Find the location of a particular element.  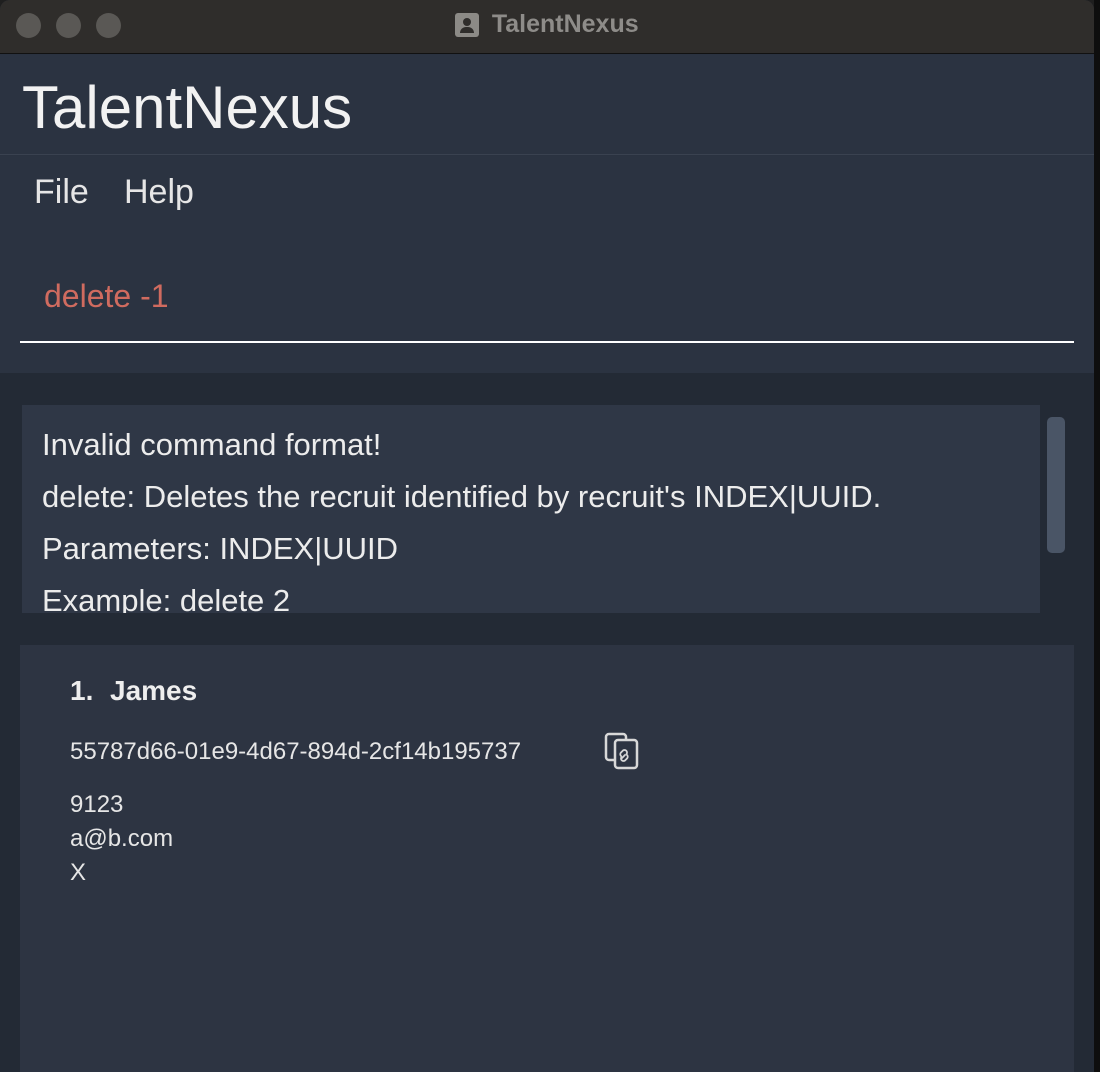

command-area is located at coordinates (547, 302).